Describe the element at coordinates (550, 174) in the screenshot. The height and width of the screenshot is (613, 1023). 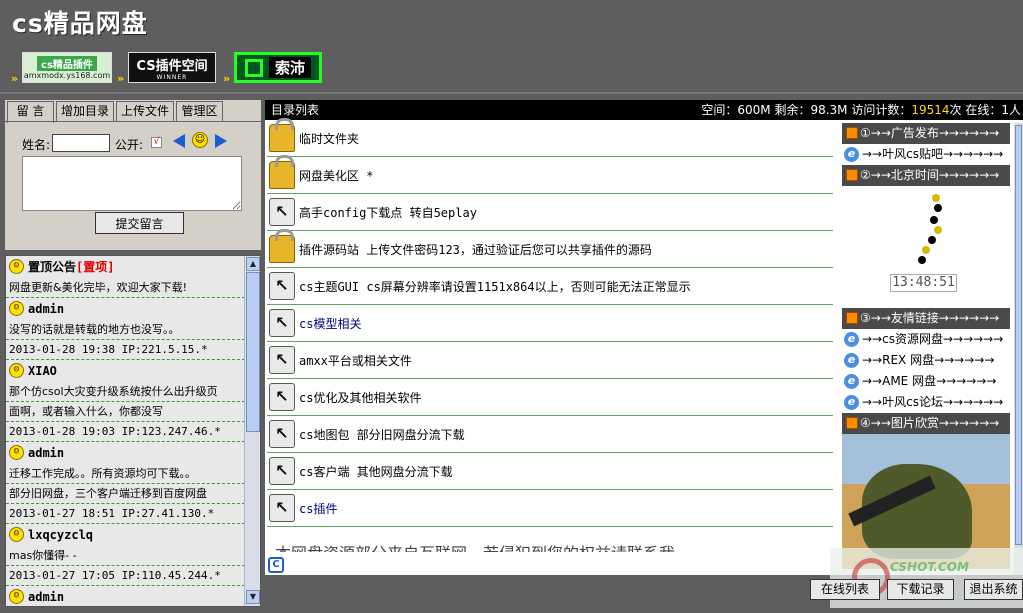
I see `directory-row: 网盘美化区 *` at that location.